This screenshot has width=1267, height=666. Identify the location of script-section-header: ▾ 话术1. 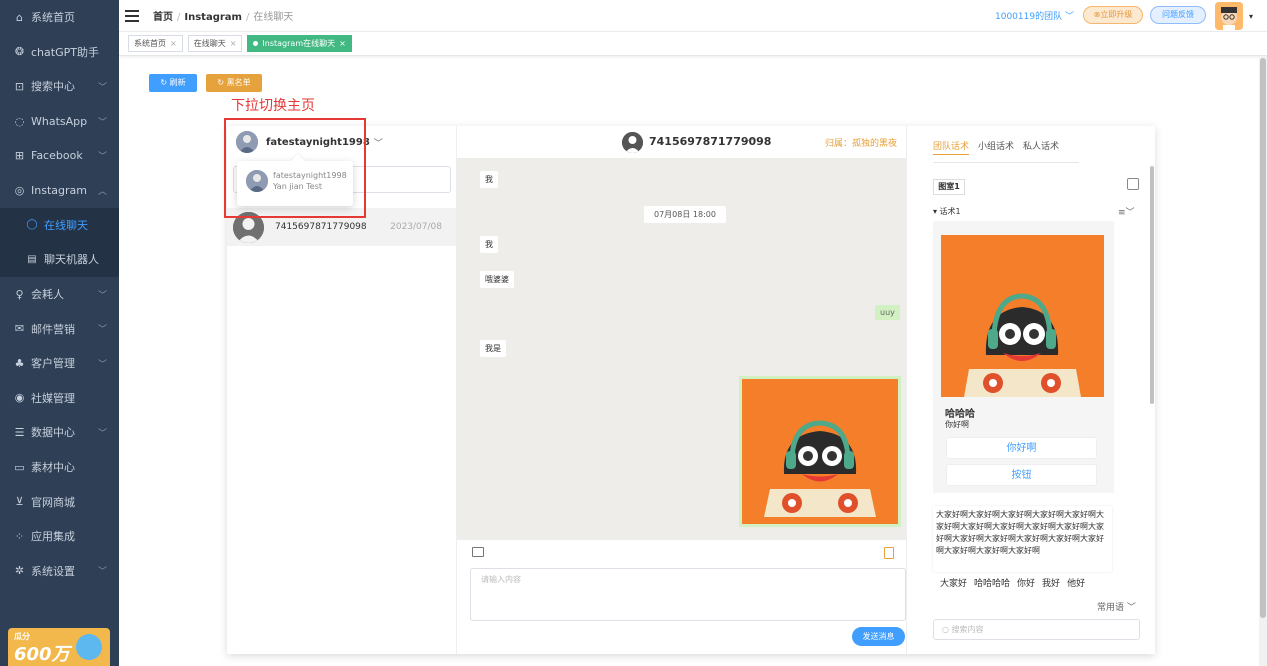
(947, 211).